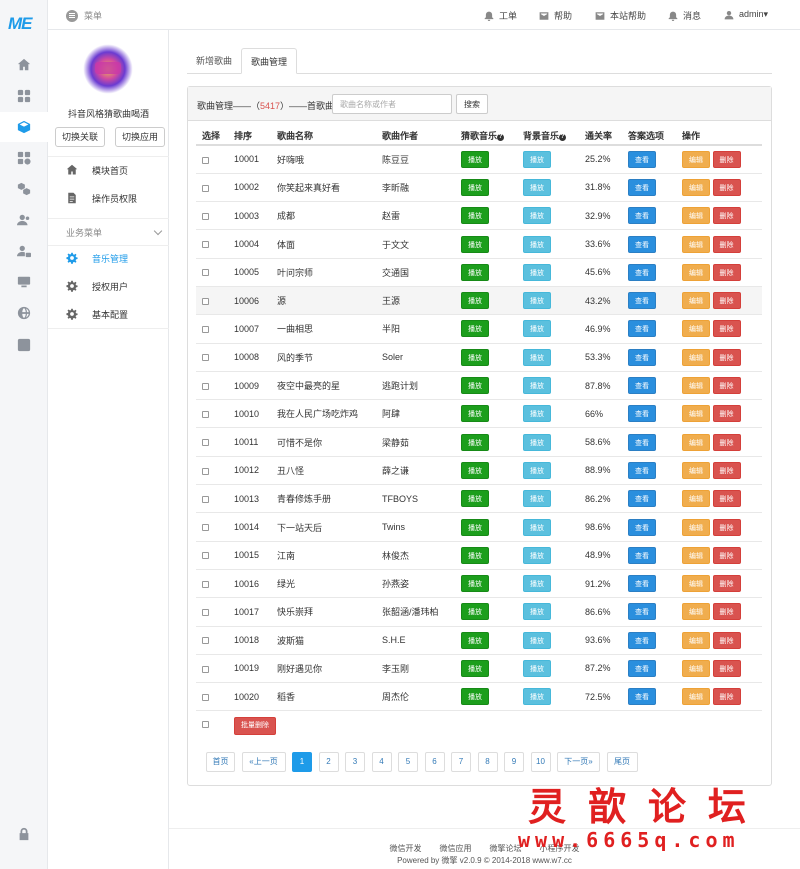 The image size is (800, 869). What do you see at coordinates (302, 762) in the screenshot?
I see `page-button: 1` at bounding box center [302, 762].